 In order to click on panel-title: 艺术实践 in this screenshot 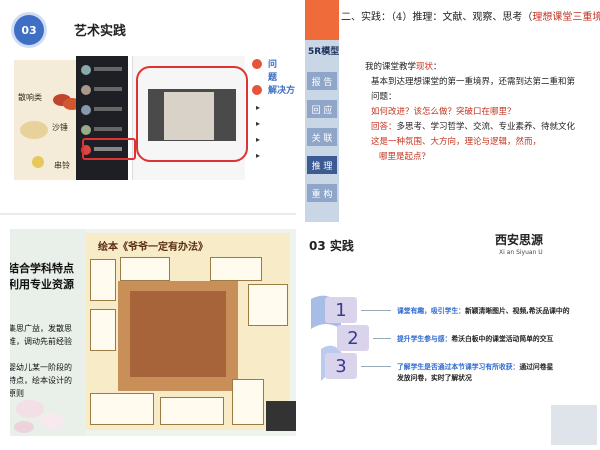, I will do `click(100, 31)`.